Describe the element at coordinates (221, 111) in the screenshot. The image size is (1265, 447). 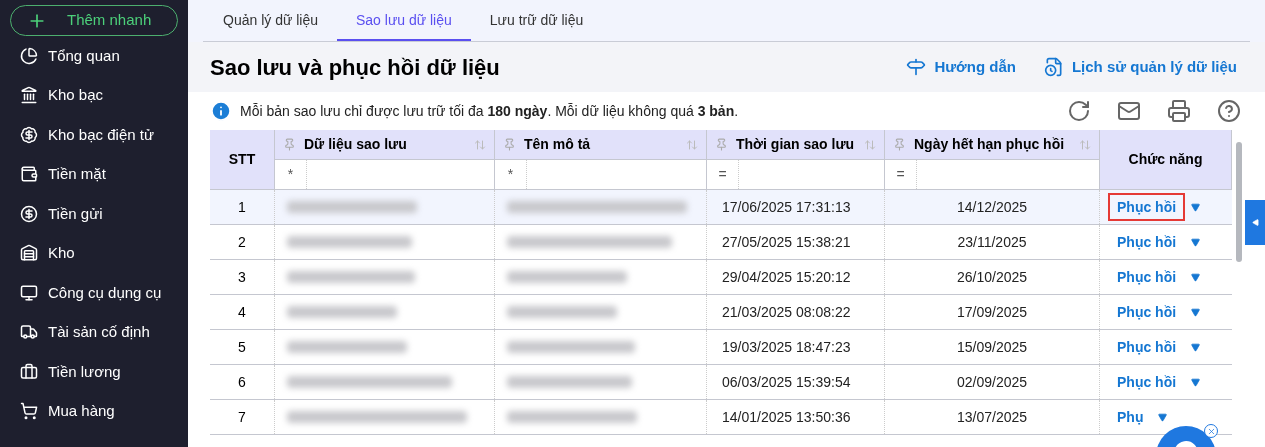
I see `info-icon` at that location.